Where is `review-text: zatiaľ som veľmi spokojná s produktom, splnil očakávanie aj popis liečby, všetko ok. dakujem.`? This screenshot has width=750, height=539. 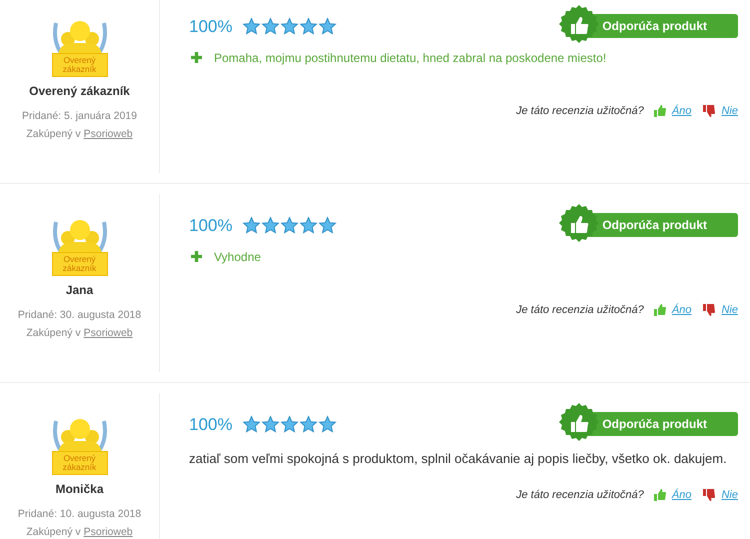
review-text: zatiaľ som veľmi spokojná s produktom, splnil očakávanie aj popis liečby, všetko ok. dakujem. is located at coordinates (458, 458).